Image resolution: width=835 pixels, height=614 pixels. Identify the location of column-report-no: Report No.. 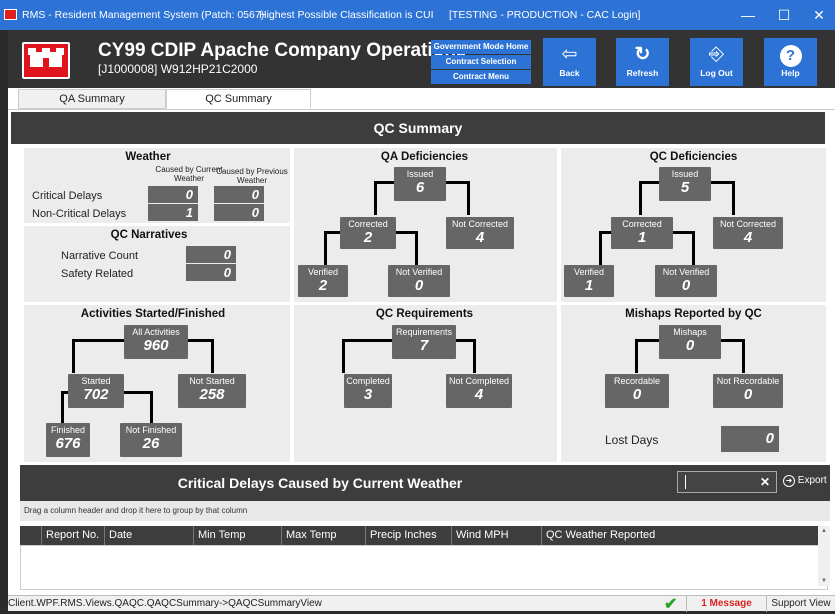
(73, 535).